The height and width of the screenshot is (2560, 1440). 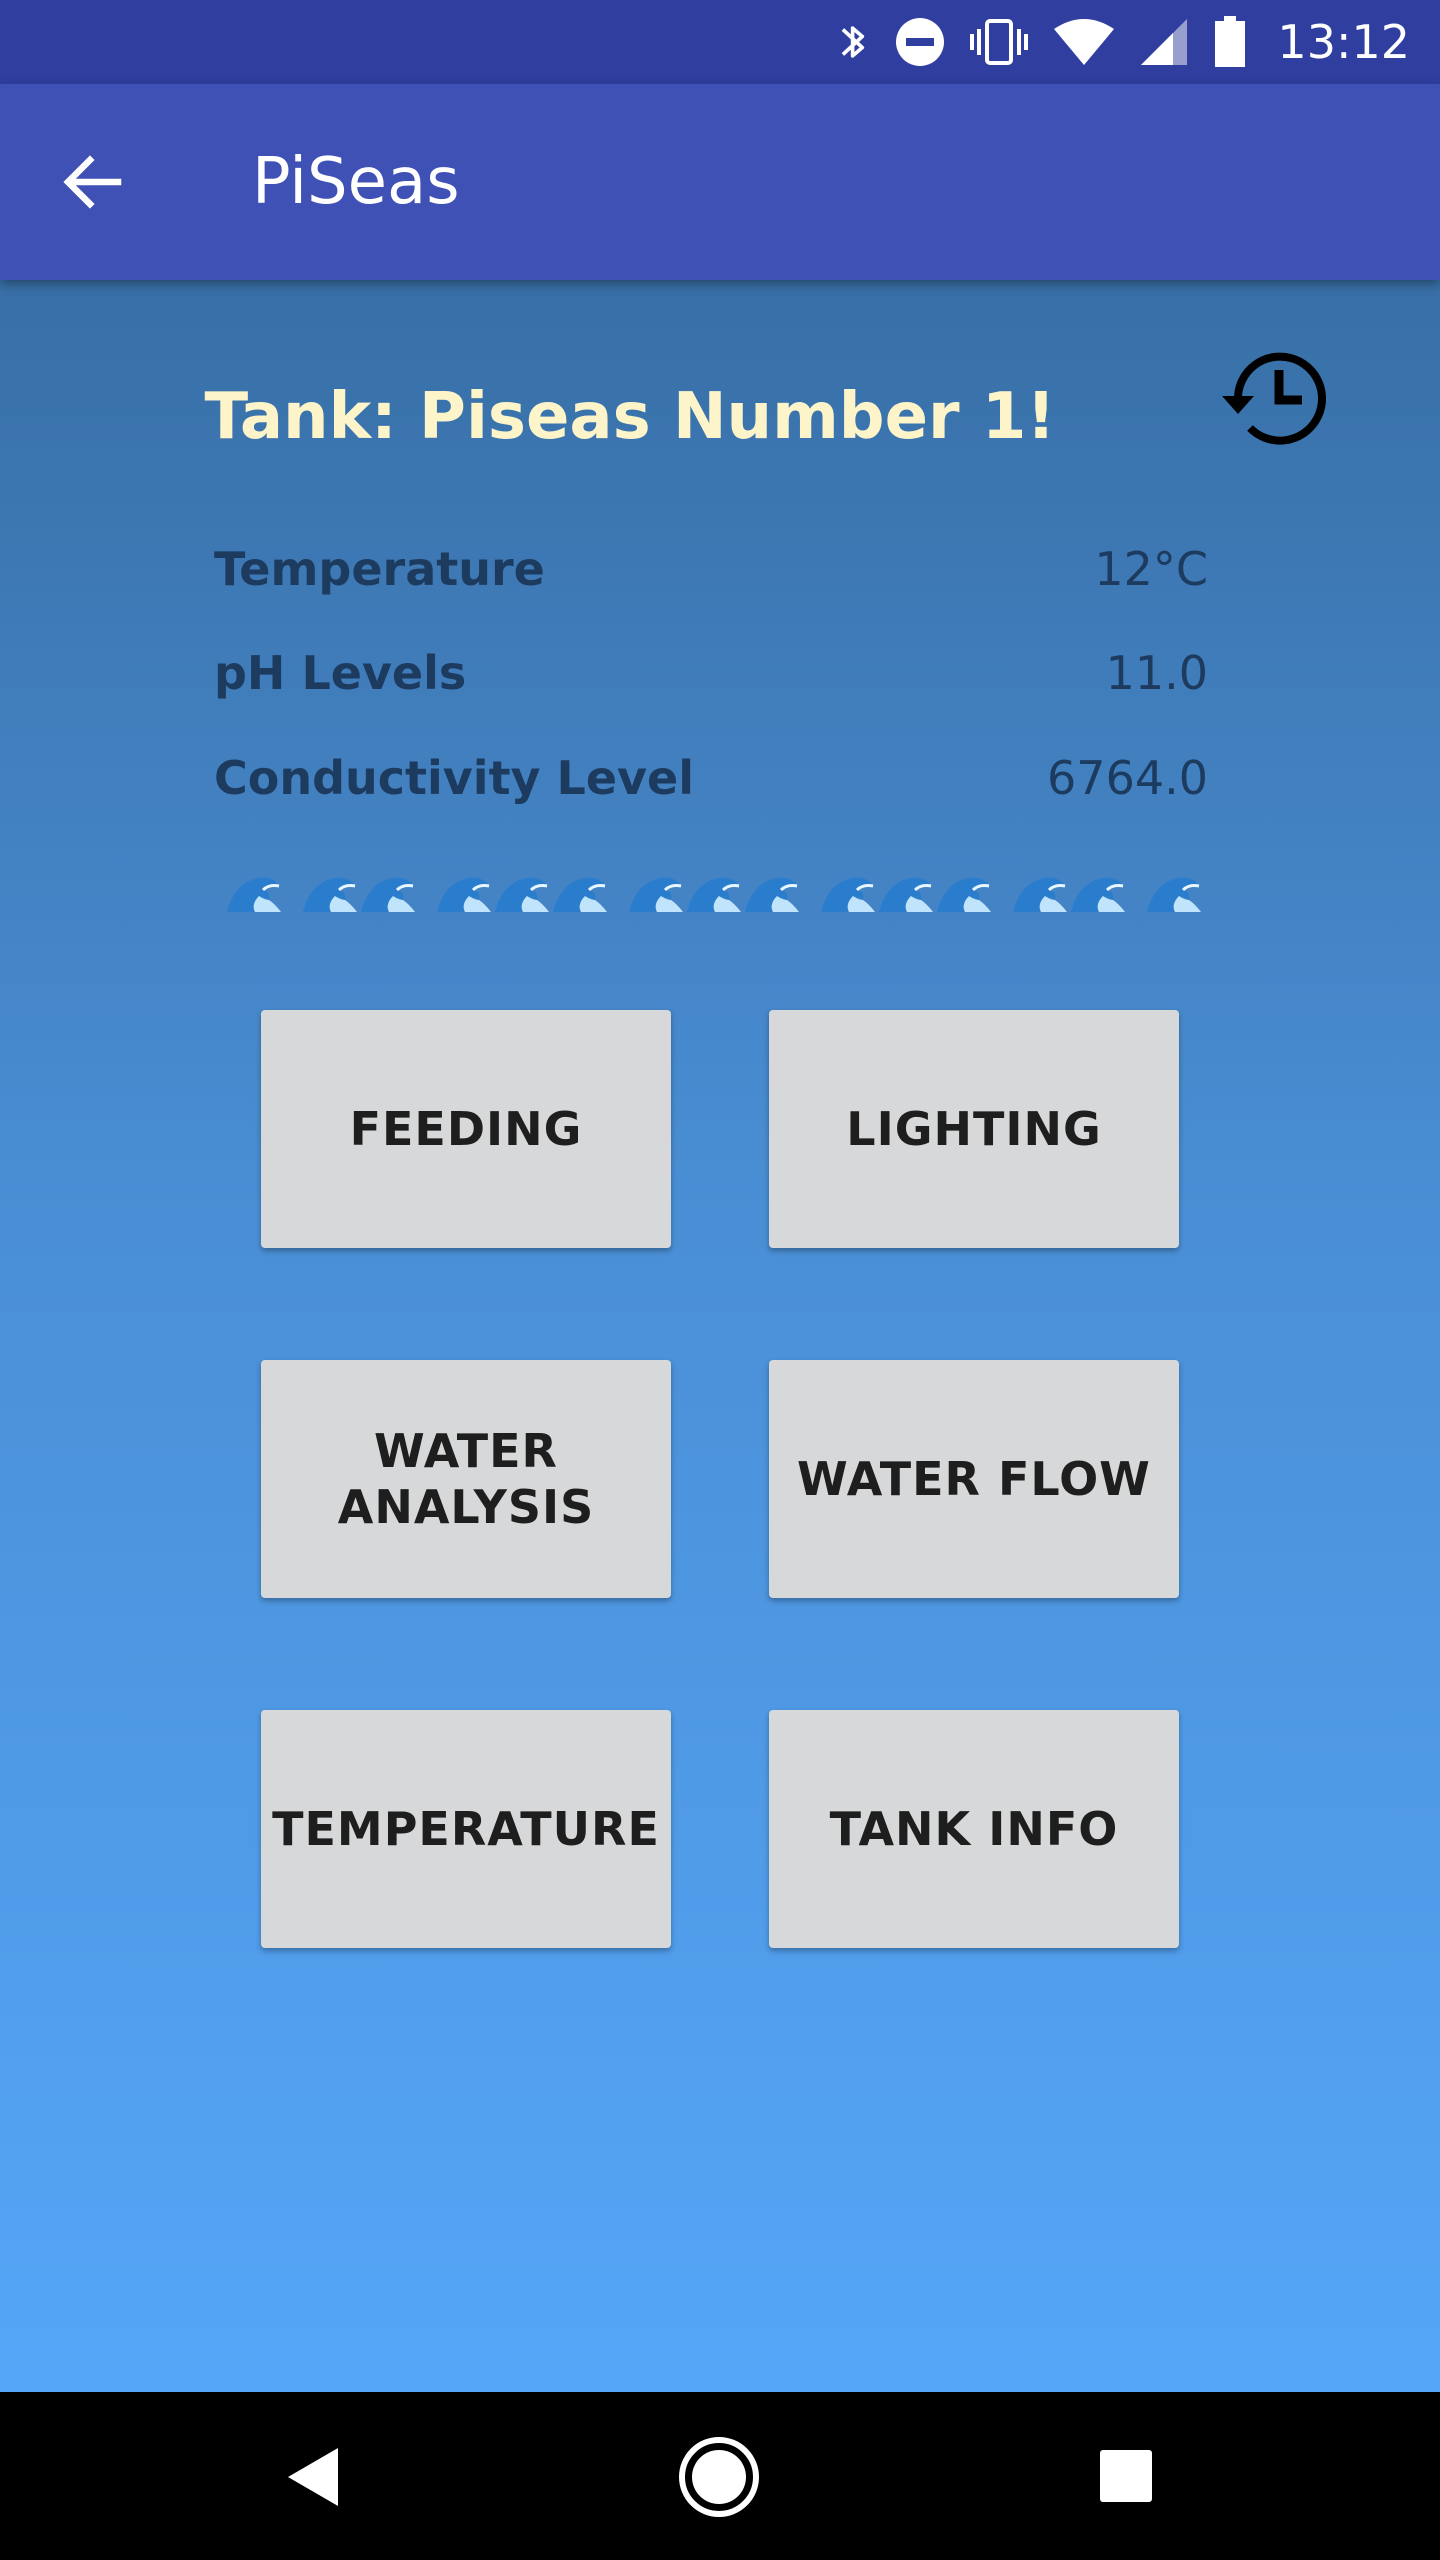 What do you see at coordinates (630, 417) in the screenshot?
I see `tank-title: Tank: Piseas Number 1!` at bounding box center [630, 417].